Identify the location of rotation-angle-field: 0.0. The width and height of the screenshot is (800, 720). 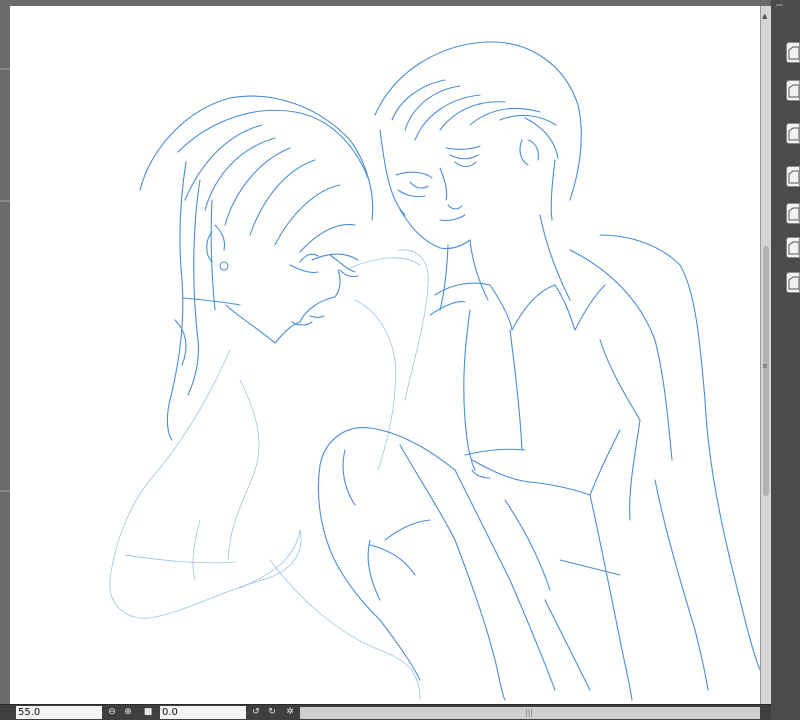
(203, 712).